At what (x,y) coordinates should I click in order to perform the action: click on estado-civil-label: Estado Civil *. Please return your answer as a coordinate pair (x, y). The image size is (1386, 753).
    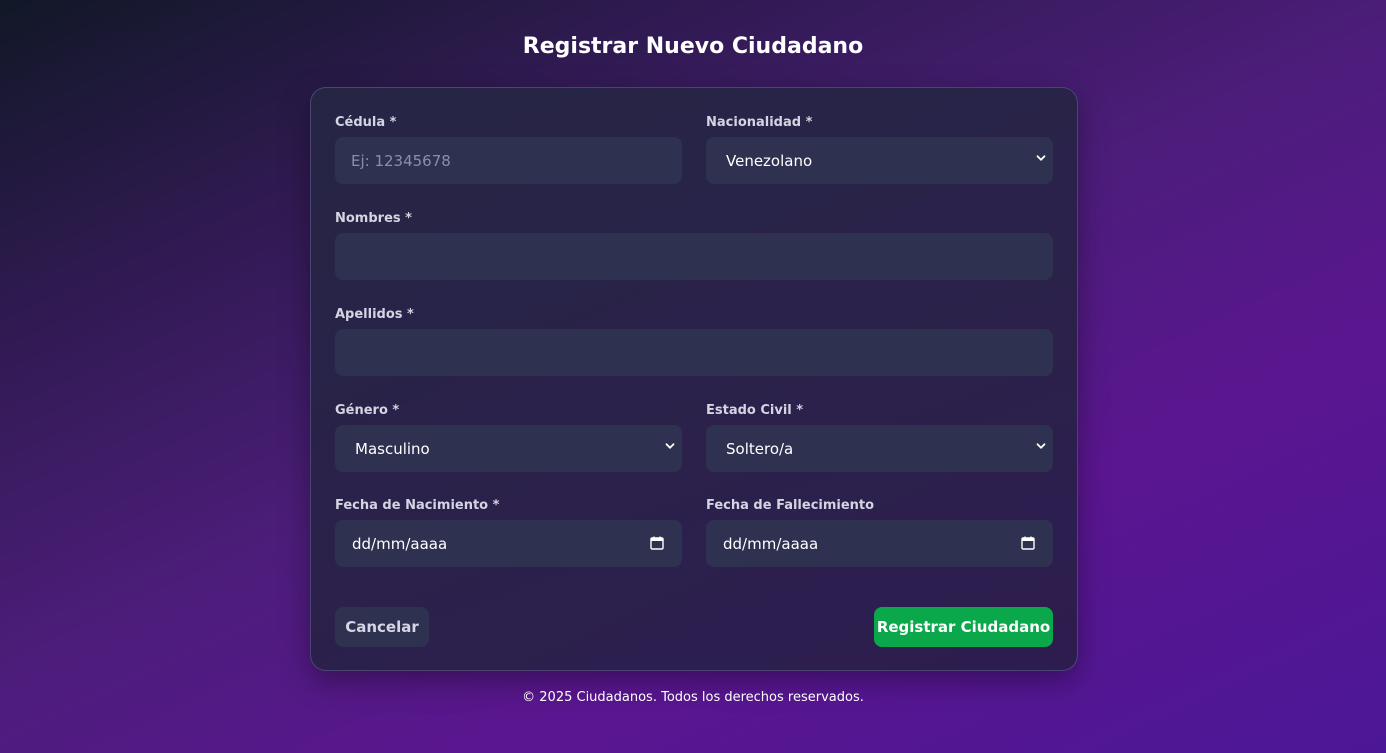
    Looking at the image, I should click on (755, 410).